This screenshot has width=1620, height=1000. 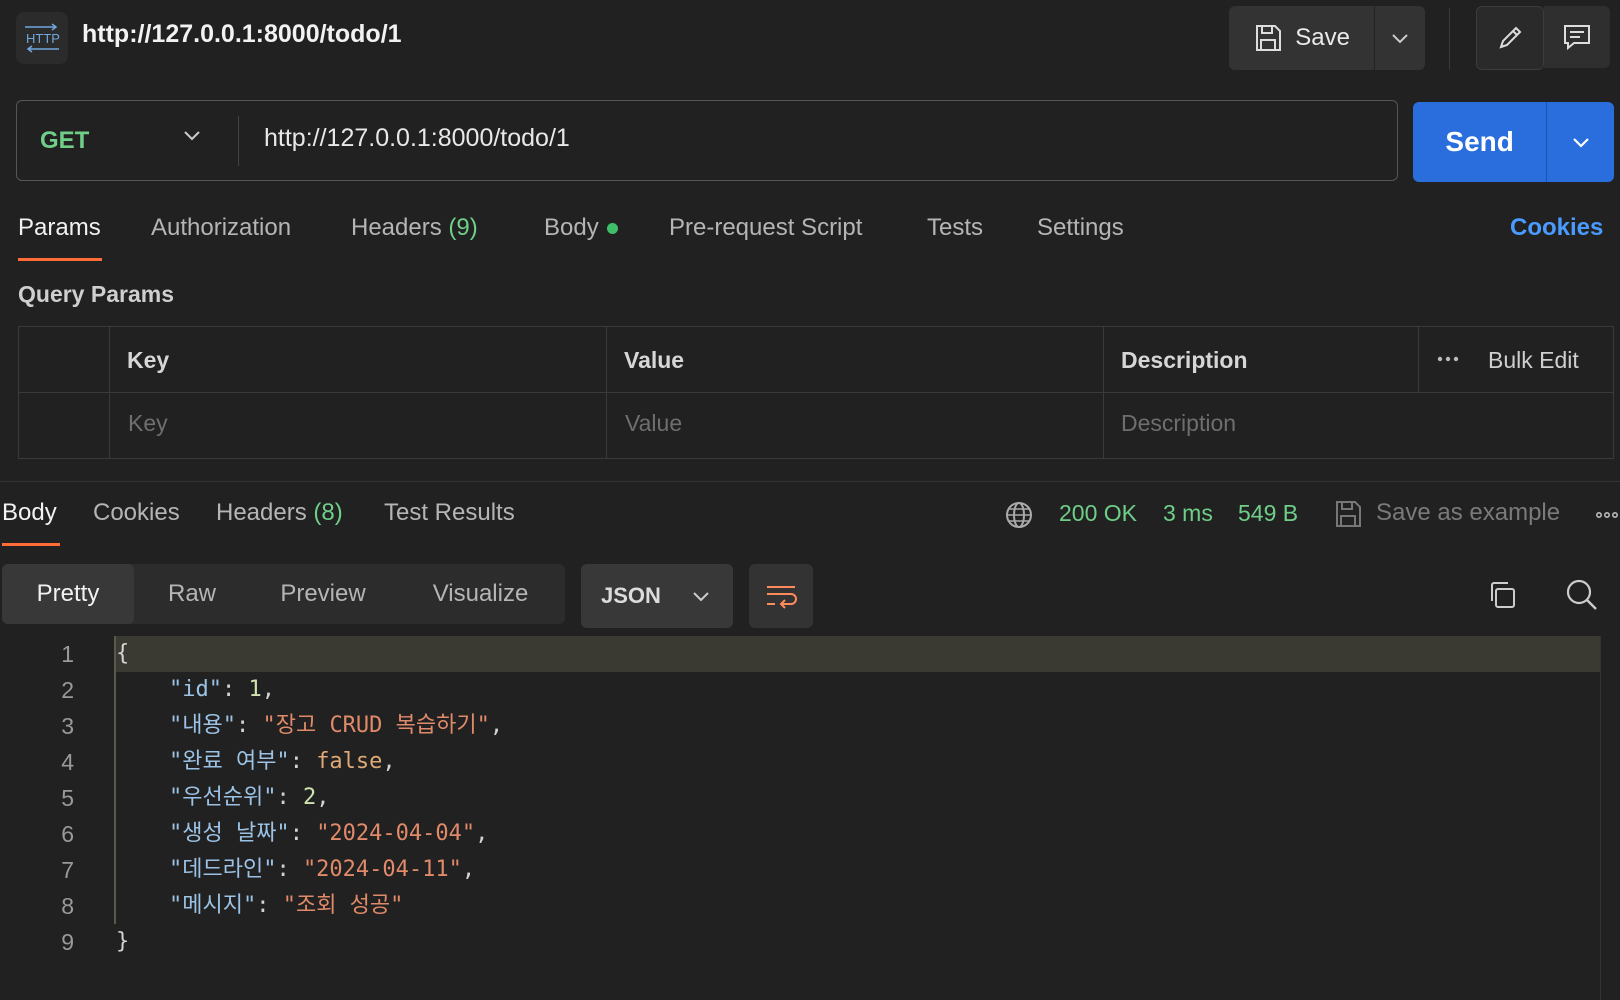 What do you see at coordinates (631, 595) in the screenshot?
I see `format-select-value: JSON` at bounding box center [631, 595].